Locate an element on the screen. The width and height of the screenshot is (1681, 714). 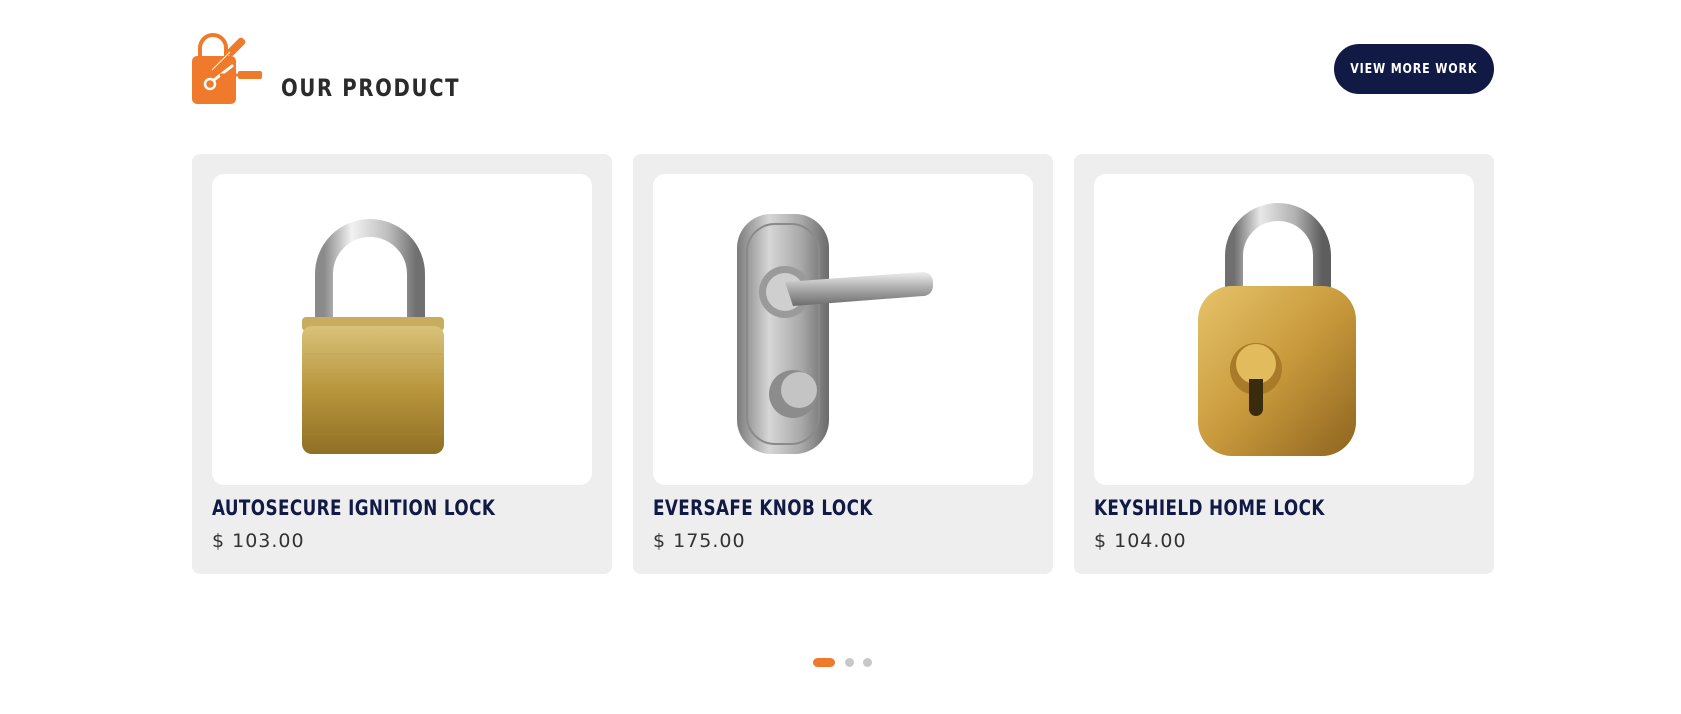
section-header: OUR PRODUCT VIEW MORE WORK is located at coordinates (843, 70).